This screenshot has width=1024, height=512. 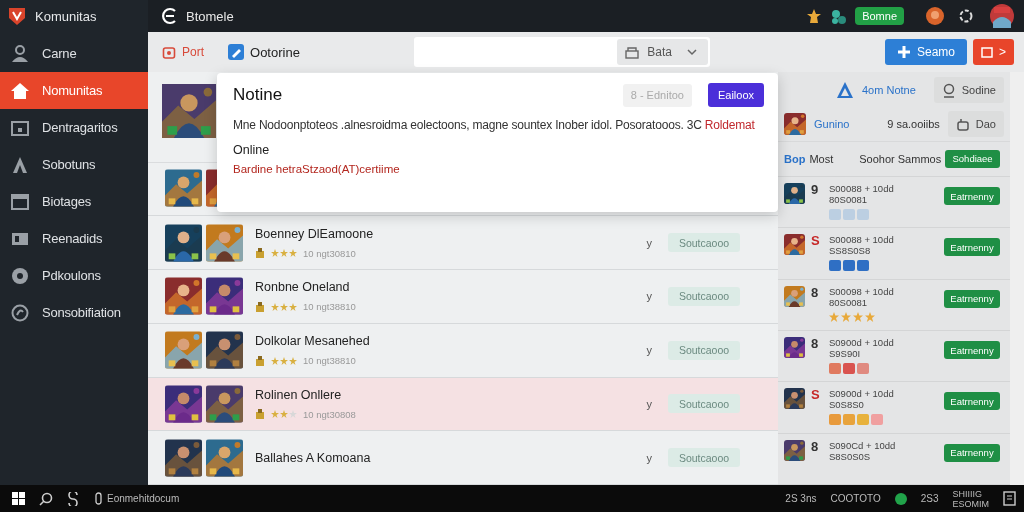 What do you see at coordinates (74, 238) in the screenshot?
I see `sidebar-item: Reenadids` at bounding box center [74, 238].